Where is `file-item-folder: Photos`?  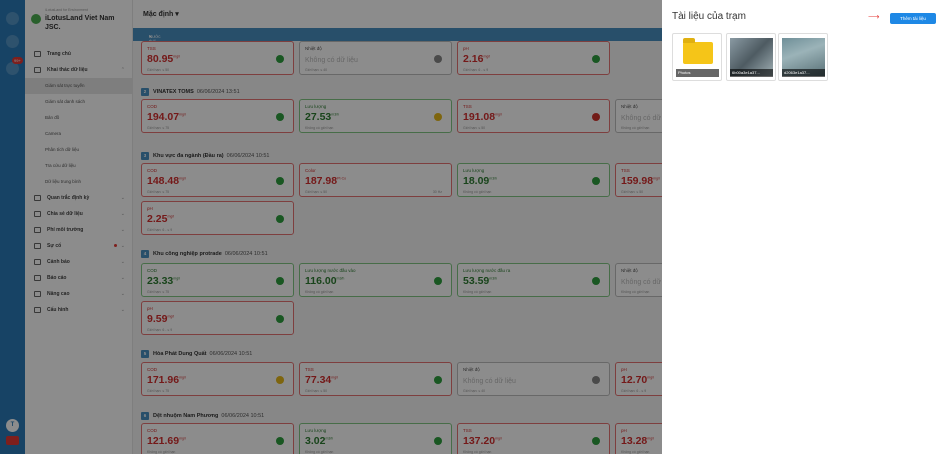
file-item-folder: Photos is located at coordinates (697, 57).